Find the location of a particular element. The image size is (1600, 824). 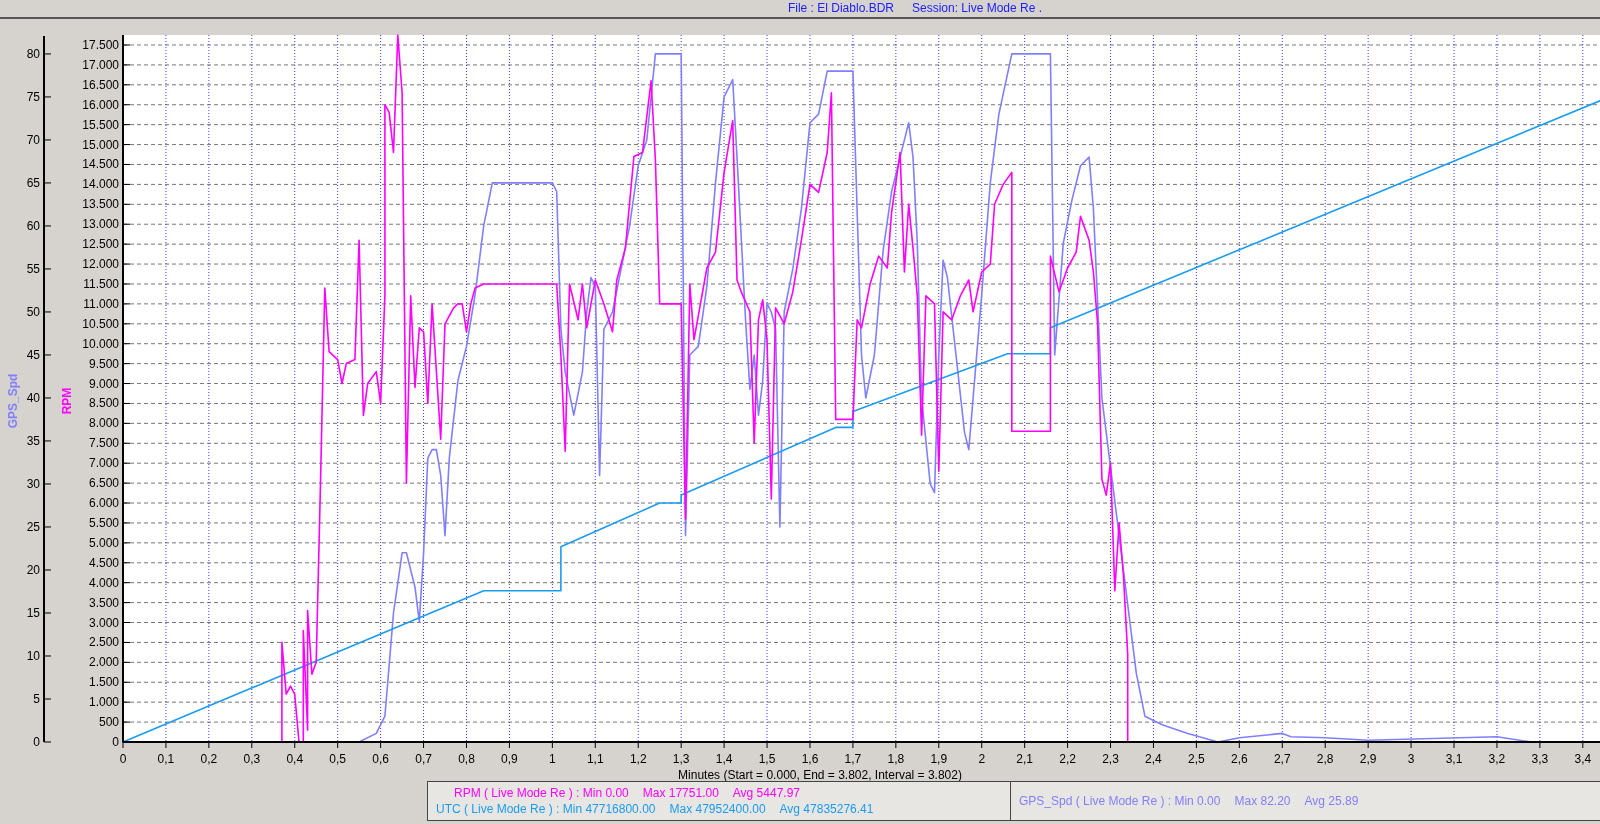

tick-label: 1 is located at coordinates (552, 759).